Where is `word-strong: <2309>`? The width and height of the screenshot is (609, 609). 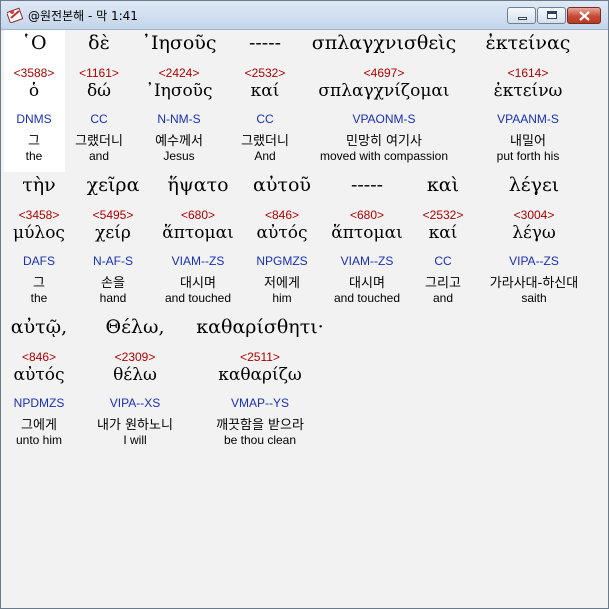 word-strong: <2309> is located at coordinates (135, 357).